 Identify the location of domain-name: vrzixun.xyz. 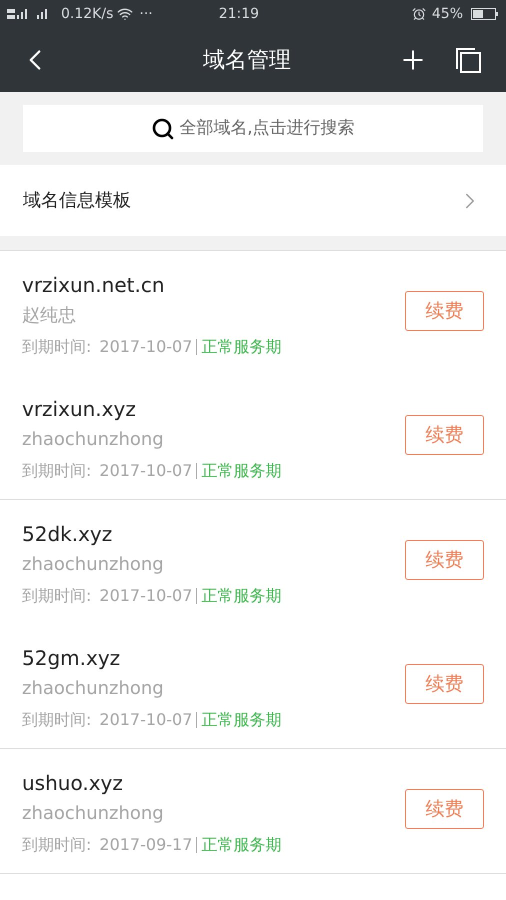
(79, 409).